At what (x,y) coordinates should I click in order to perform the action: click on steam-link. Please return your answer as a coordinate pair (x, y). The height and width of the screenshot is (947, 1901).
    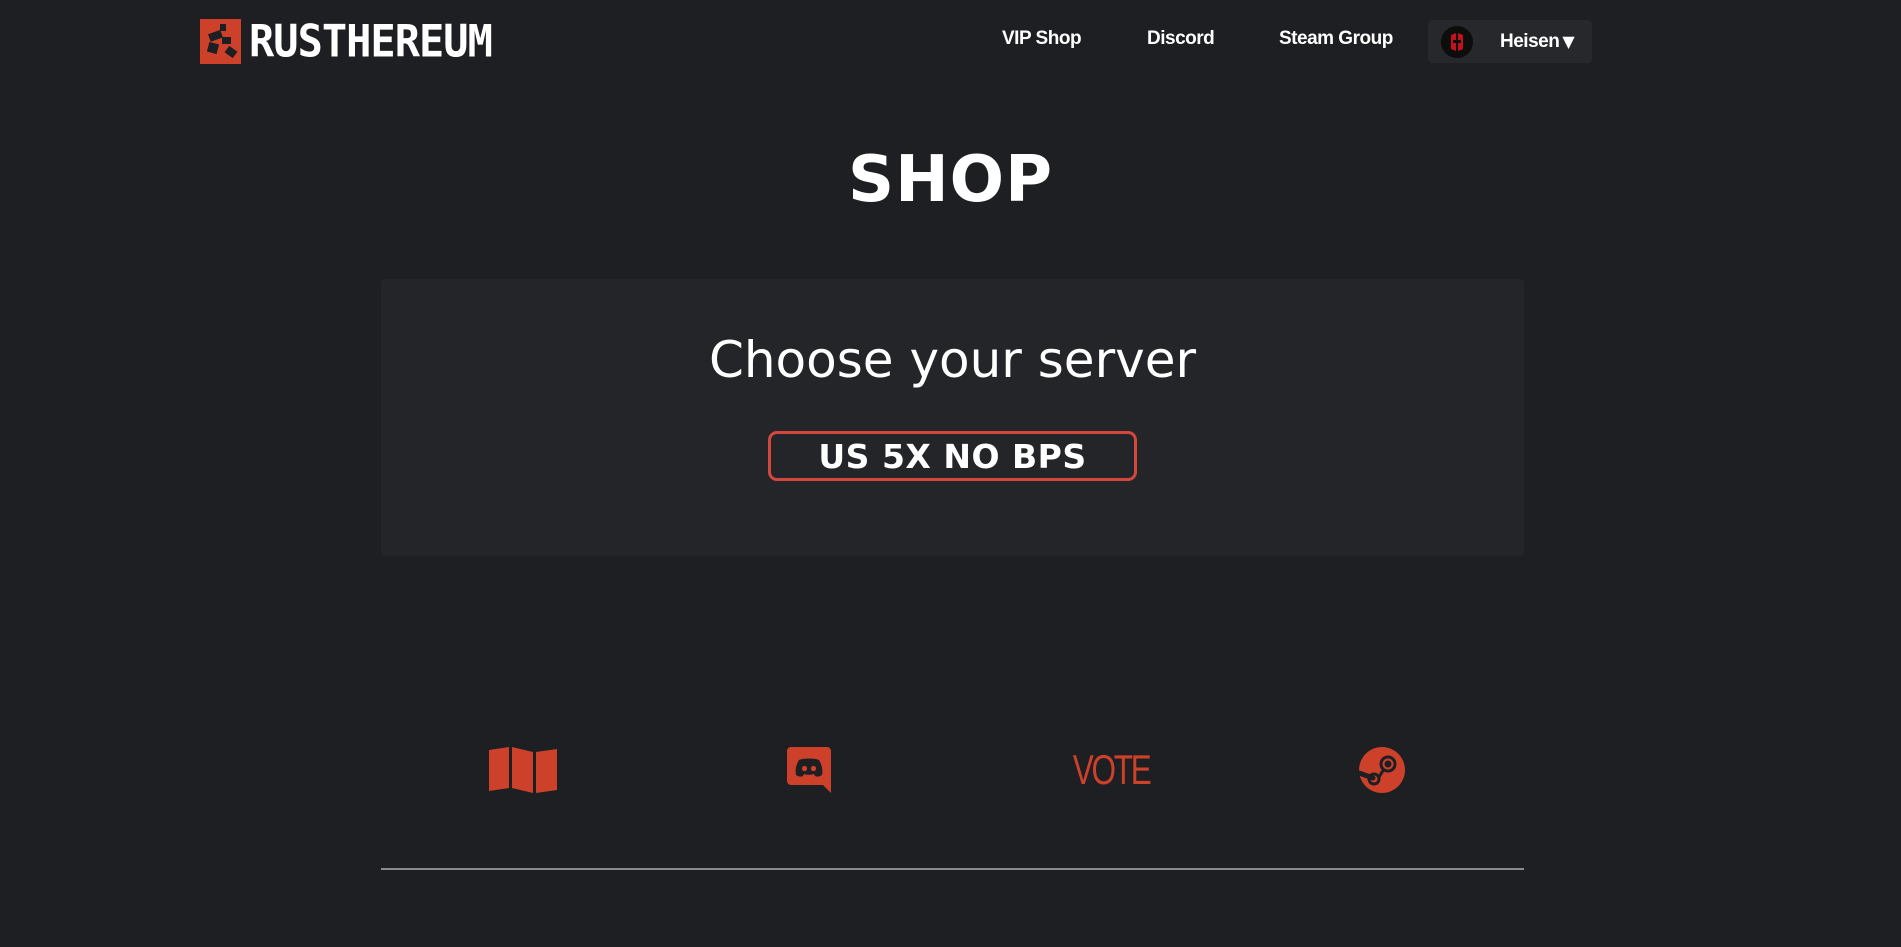
    Looking at the image, I should click on (1382, 770).